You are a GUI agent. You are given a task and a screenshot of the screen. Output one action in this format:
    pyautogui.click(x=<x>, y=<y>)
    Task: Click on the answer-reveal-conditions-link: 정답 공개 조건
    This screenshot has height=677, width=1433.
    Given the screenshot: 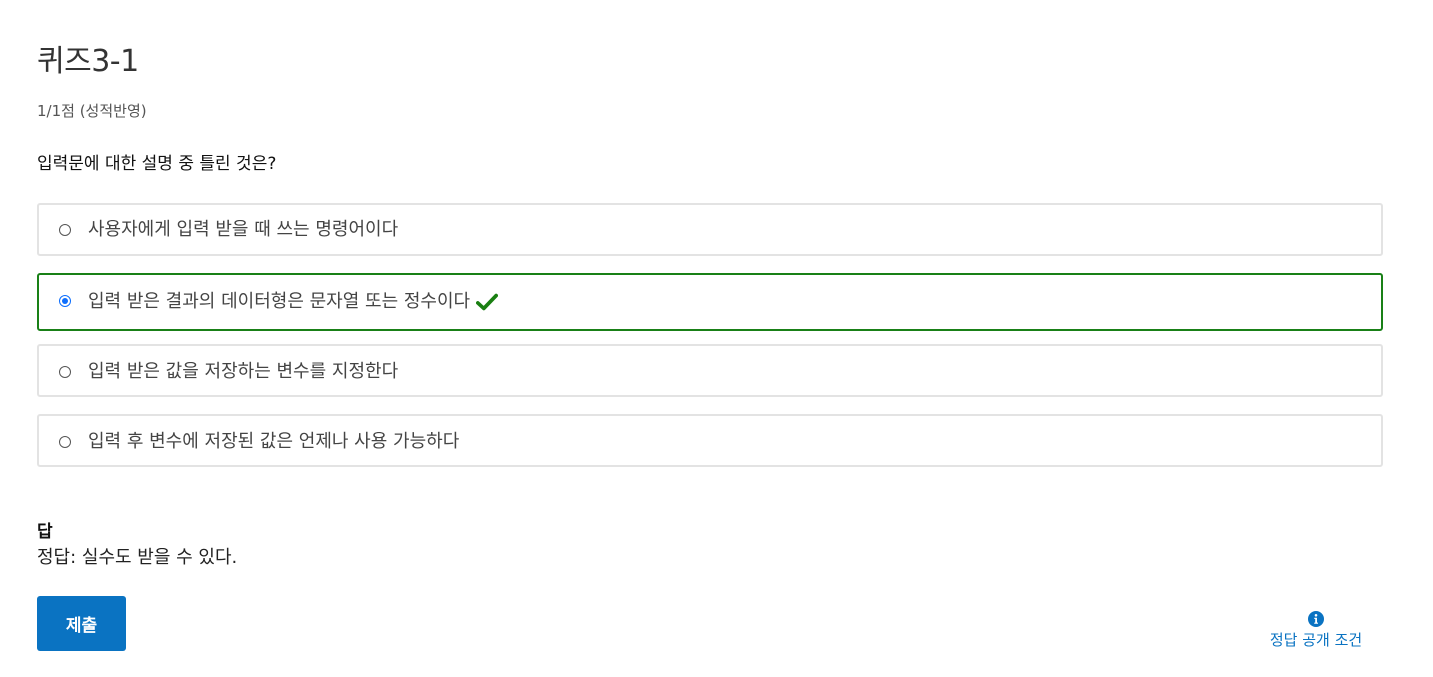 What is the action you would take?
    pyautogui.click(x=1316, y=631)
    